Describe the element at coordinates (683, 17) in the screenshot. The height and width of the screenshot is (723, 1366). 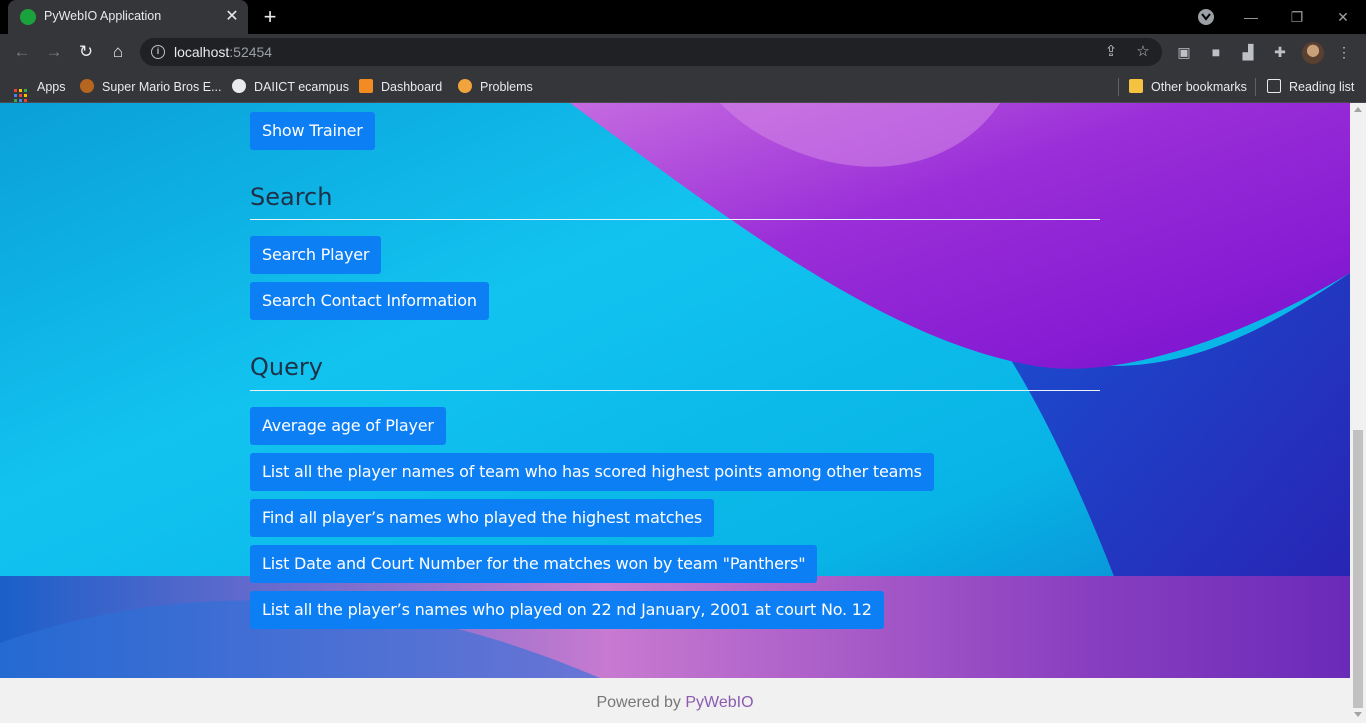
I see `title-bar: PyWebIO Application ✕ + — ❐ ✕` at that location.